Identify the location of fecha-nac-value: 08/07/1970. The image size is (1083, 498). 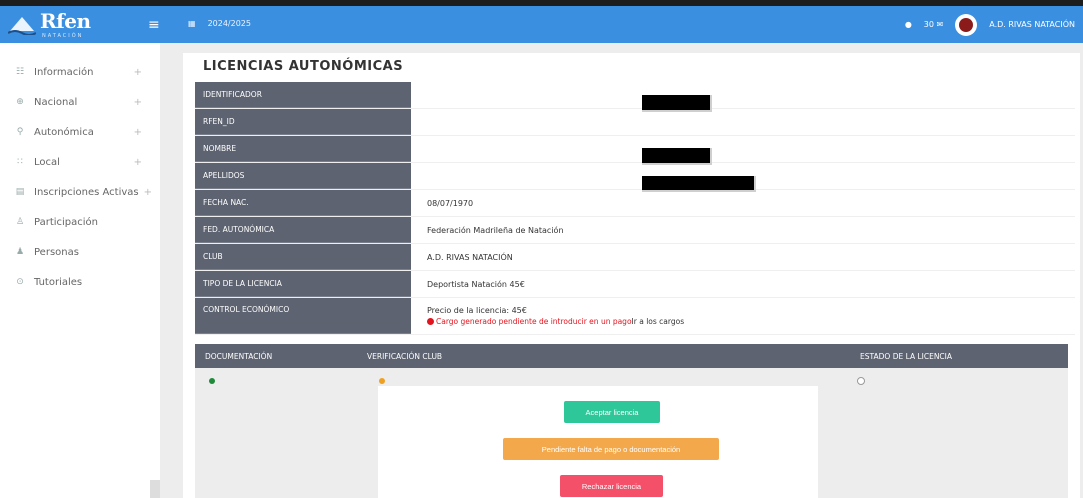
(450, 203).